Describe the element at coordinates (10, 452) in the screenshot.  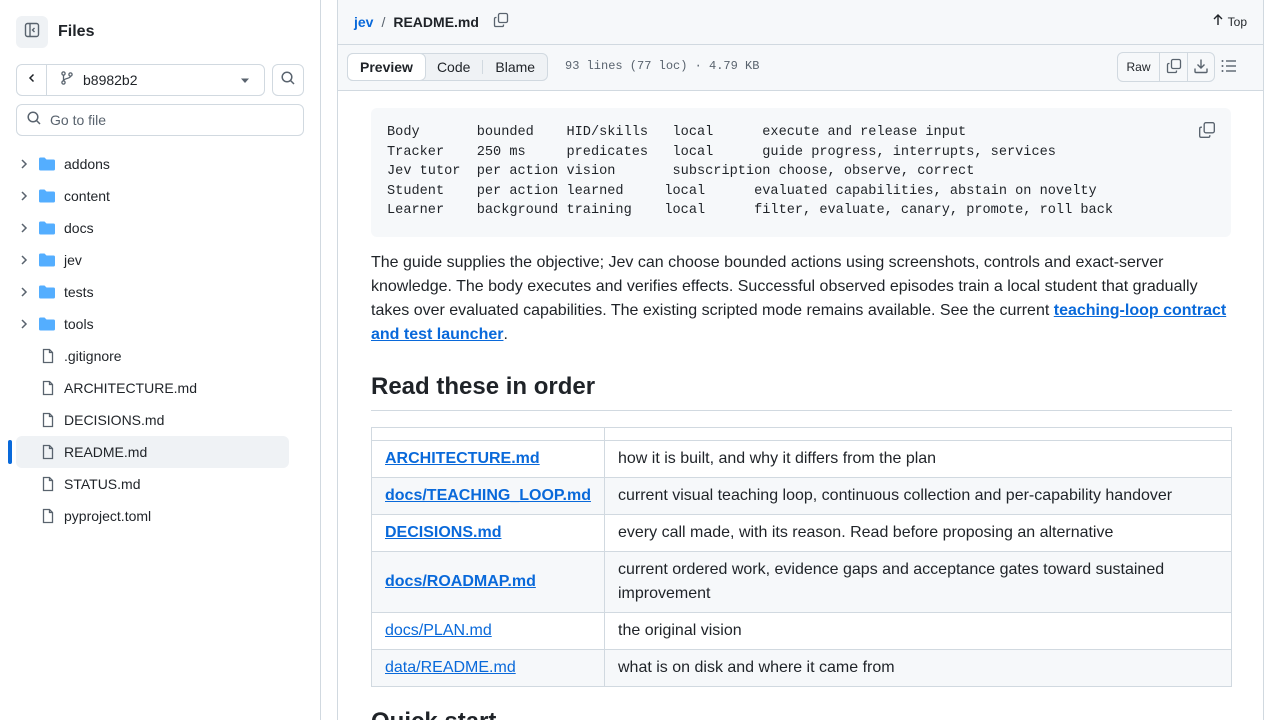
I see `active-indicator` at that location.